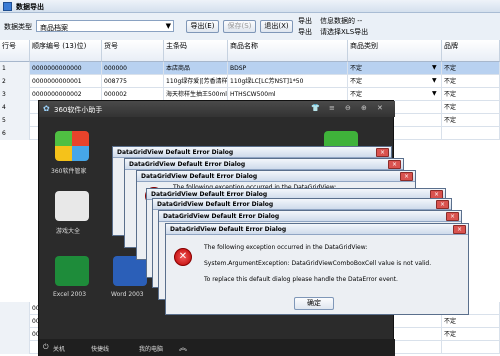  What do you see at coordinates (68, 231) in the screenshot?
I see `tile-label-games: 游戏大全` at bounding box center [68, 231].